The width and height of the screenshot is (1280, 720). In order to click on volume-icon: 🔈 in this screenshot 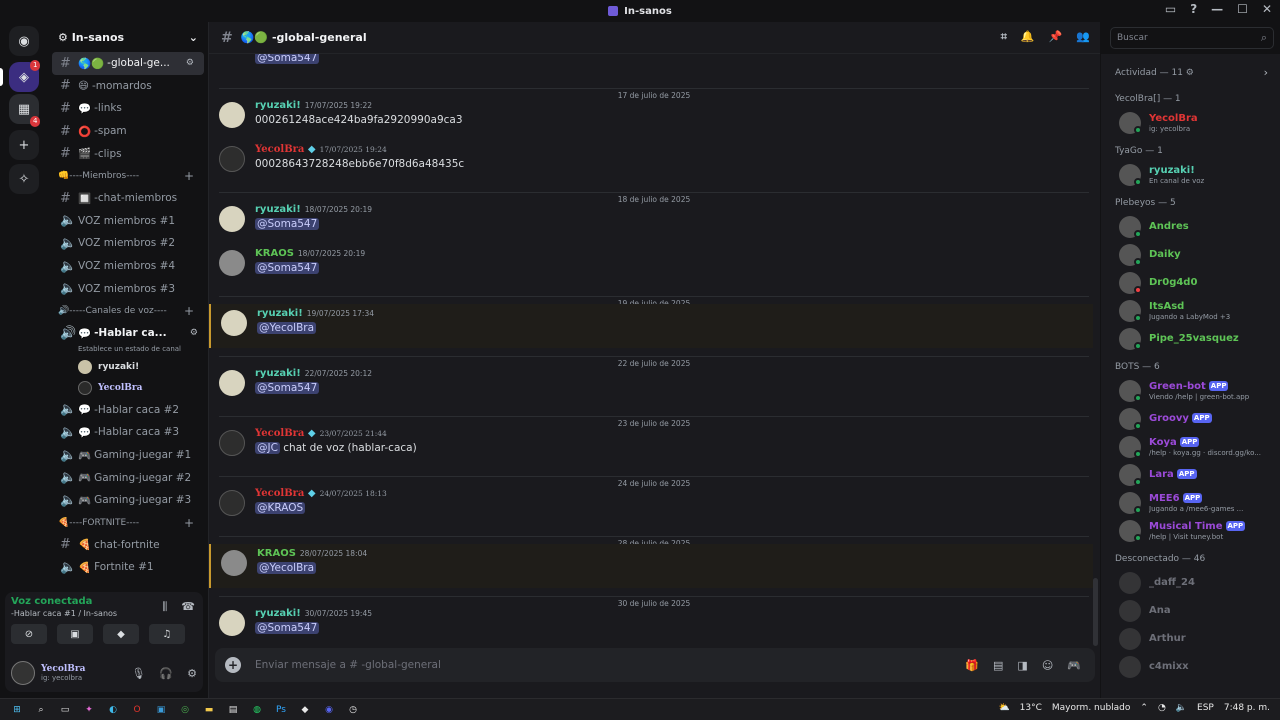, I will do `click(1181, 708)`.